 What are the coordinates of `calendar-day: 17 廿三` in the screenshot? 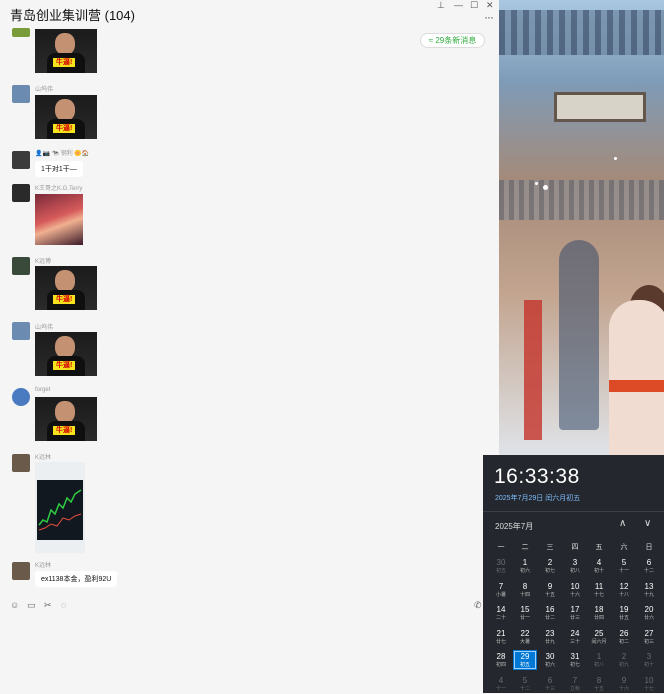 It's located at (575, 613).